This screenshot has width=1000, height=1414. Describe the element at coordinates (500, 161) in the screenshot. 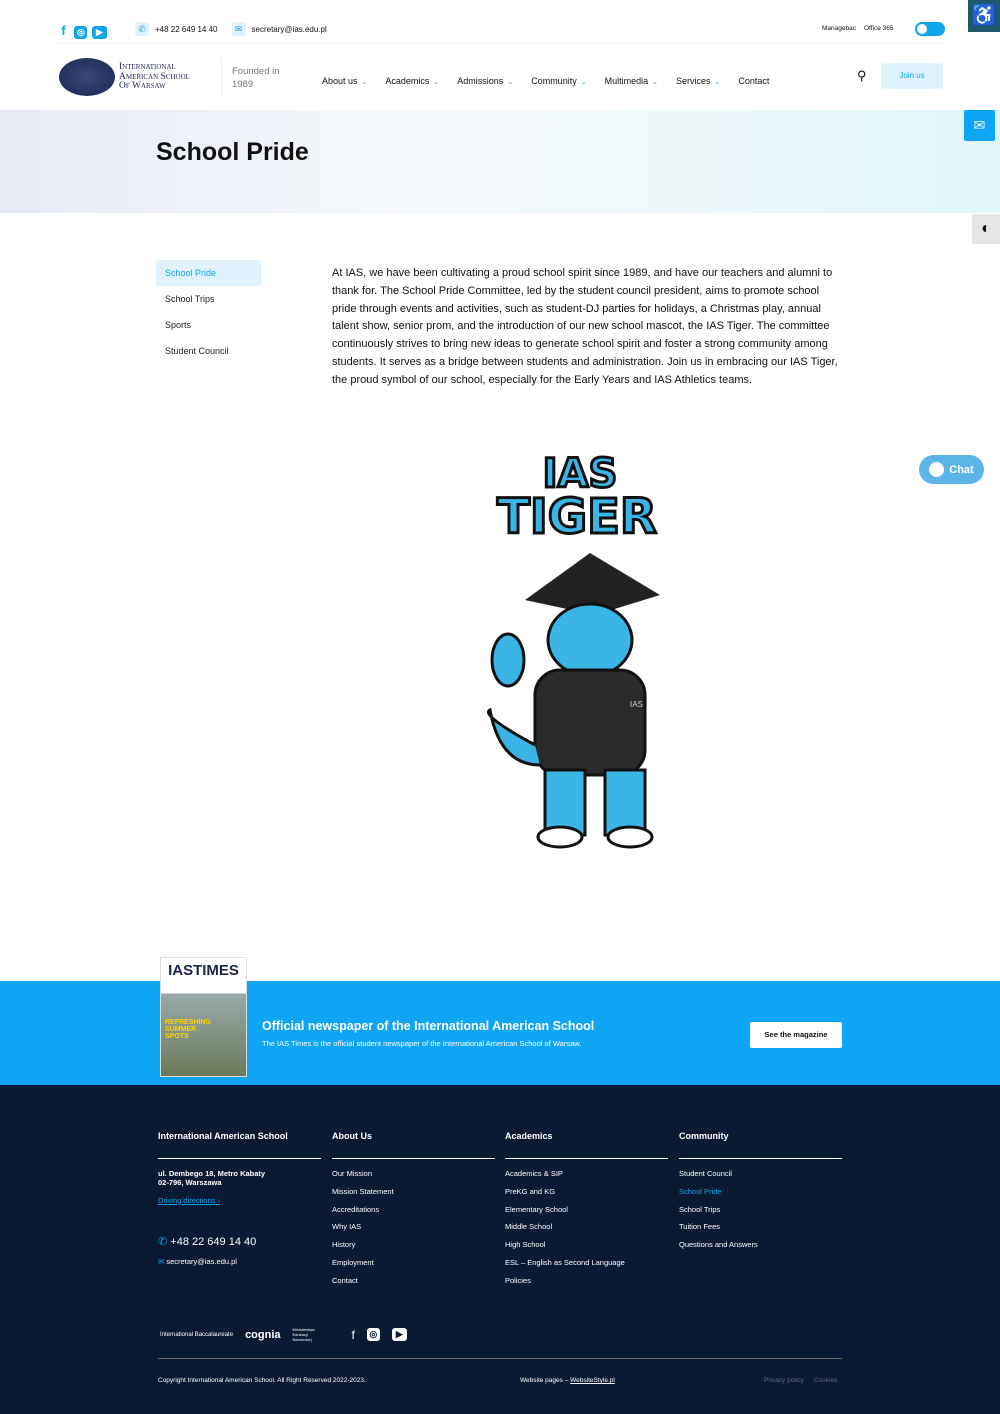

I see `hero-banner: School Pride` at that location.